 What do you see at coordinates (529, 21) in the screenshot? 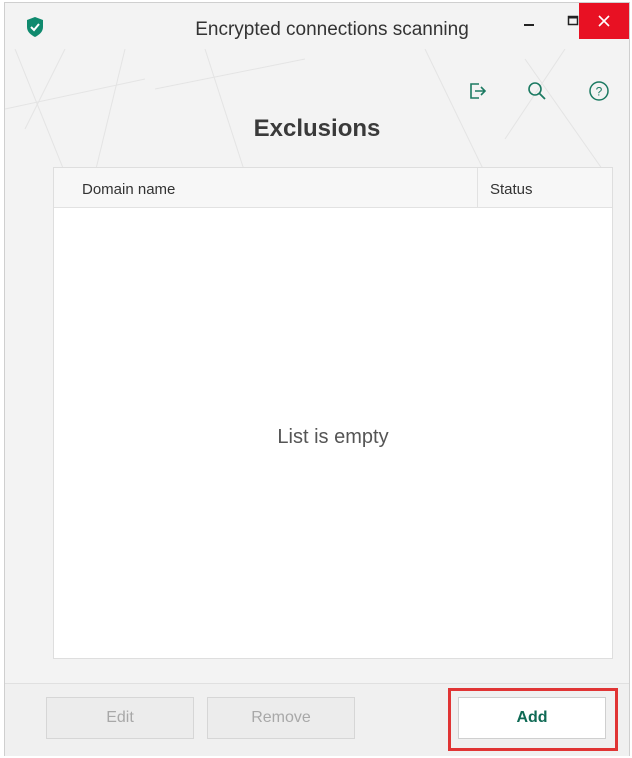
I see `minimize-button` at bounding box center [529, 21].